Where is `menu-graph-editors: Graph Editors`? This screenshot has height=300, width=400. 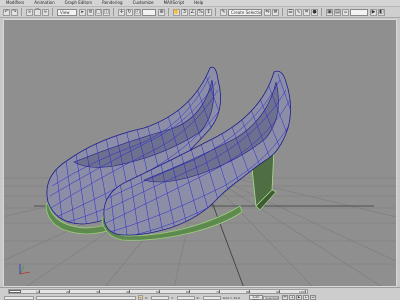 menu-graph-editors: Graph Editors is located at coordinates (78, 3).